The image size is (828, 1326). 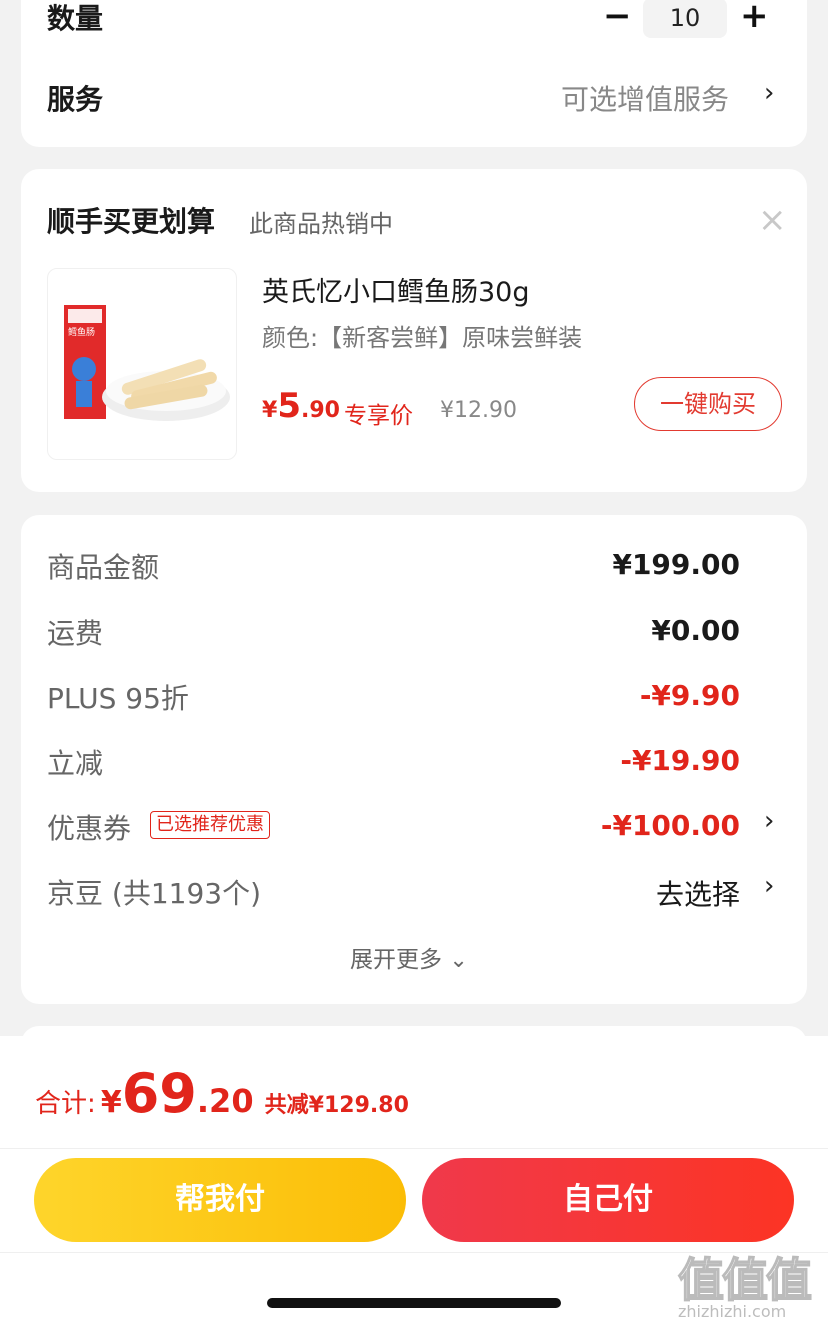 I want to click on expand-more-label: 展开更多, so click(x=396, y=960).